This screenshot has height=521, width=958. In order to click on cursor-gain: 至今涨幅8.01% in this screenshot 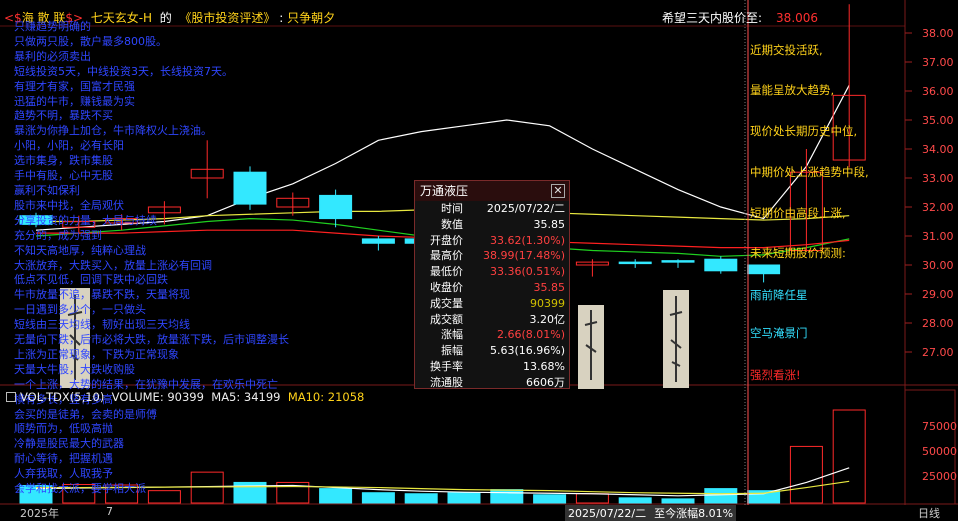, I will do `click(694, 513)`.